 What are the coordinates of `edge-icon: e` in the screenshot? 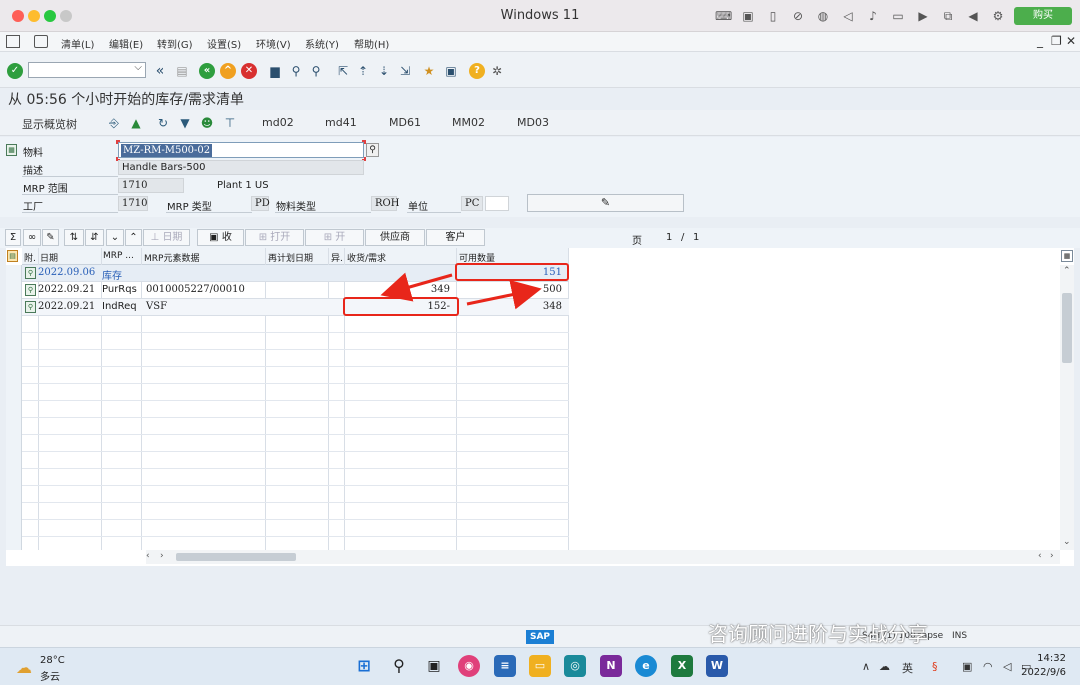 It's located at (646, 666).